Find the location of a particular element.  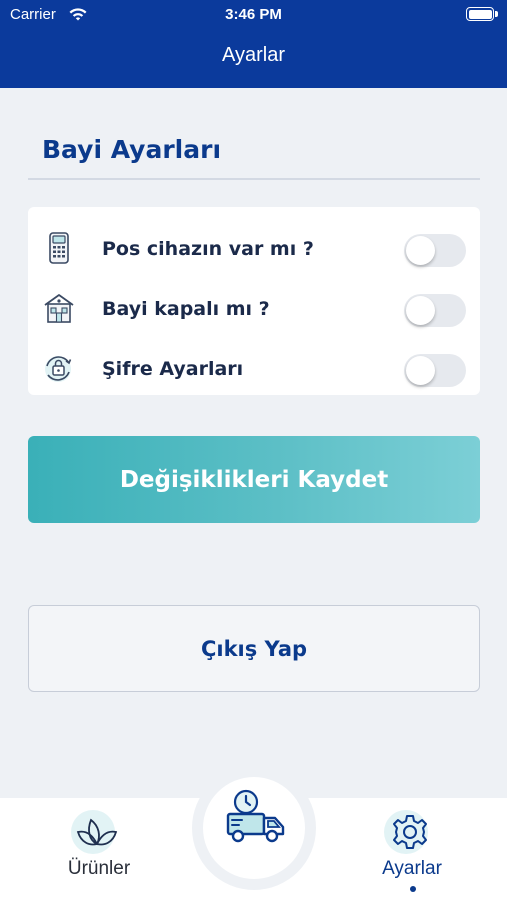

gear-icon is located at coordinates (410, 832).